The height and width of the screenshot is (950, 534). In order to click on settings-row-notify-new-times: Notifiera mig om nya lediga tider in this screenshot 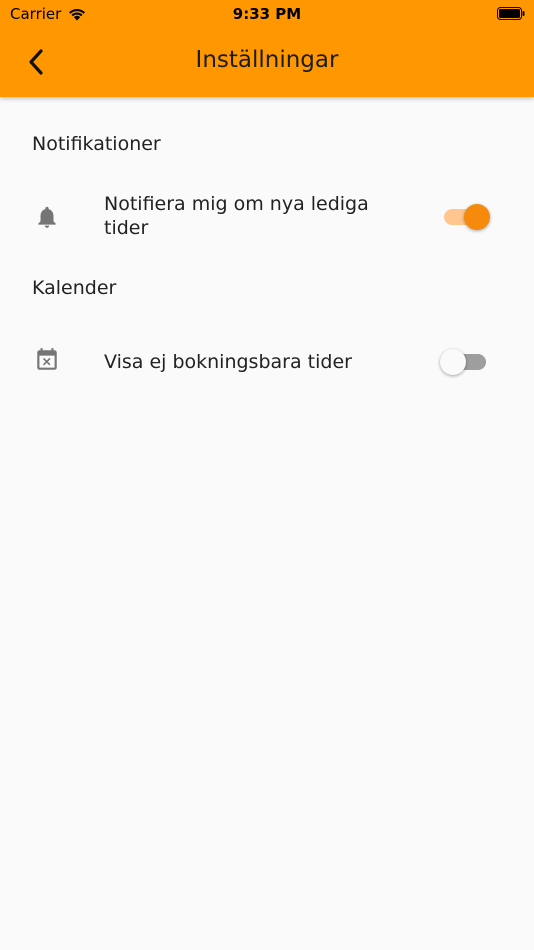, I will do `click(267, 218)`.